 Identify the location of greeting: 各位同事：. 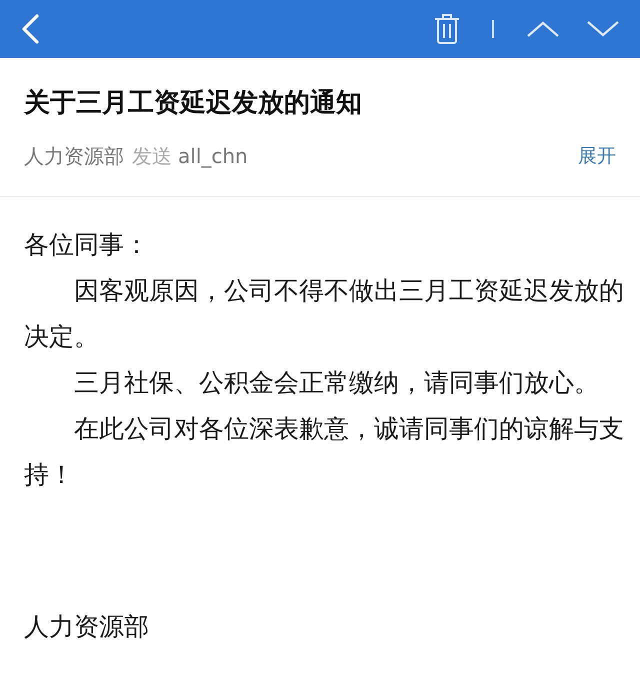
(87, 245).